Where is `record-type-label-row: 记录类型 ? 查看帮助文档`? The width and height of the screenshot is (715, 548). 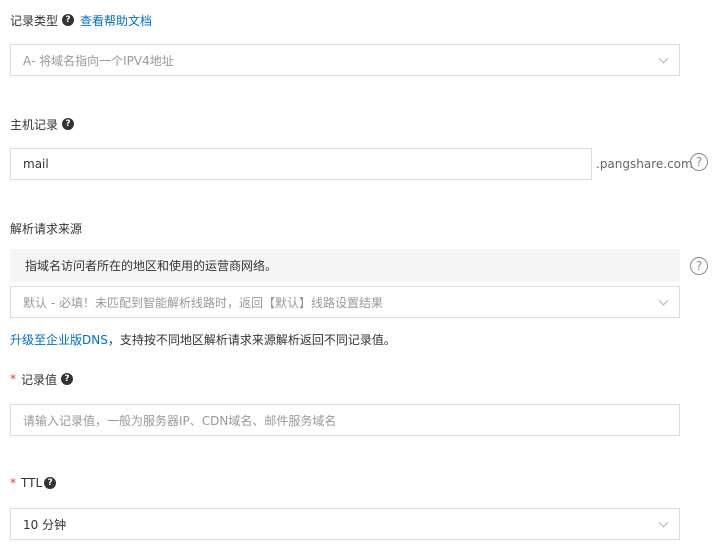 record-type-label-row: 记录类型 ? 查看帮助文档 is located at coordinates (81, 20).